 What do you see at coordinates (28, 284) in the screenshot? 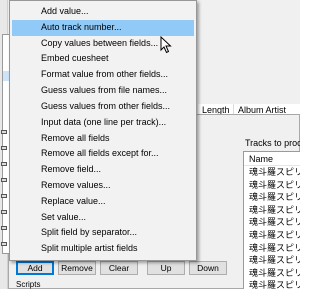
I see `scripts-label: Scripts` at bounding box center [28, 284].